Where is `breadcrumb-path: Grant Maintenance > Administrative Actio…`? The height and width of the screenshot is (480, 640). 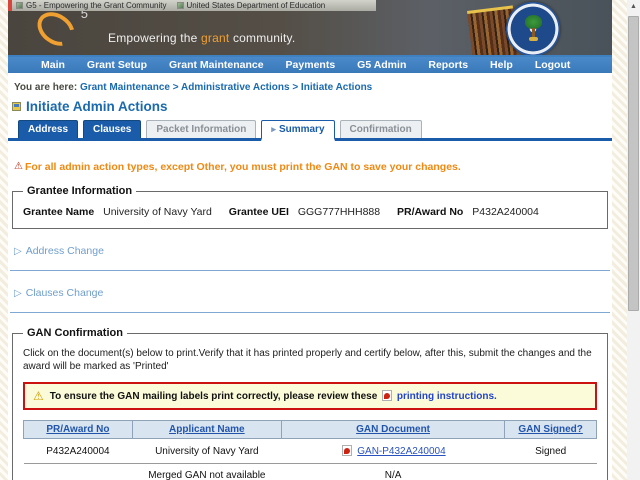
breadcrumb-path: Grant Maintenance > Administrative Actio… is located at coordinates (226, 87).